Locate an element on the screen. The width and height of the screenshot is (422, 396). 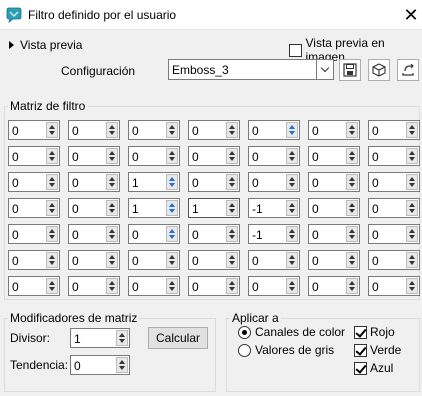
preview-toggle: Vista previa is located at coordinates (45, 45).